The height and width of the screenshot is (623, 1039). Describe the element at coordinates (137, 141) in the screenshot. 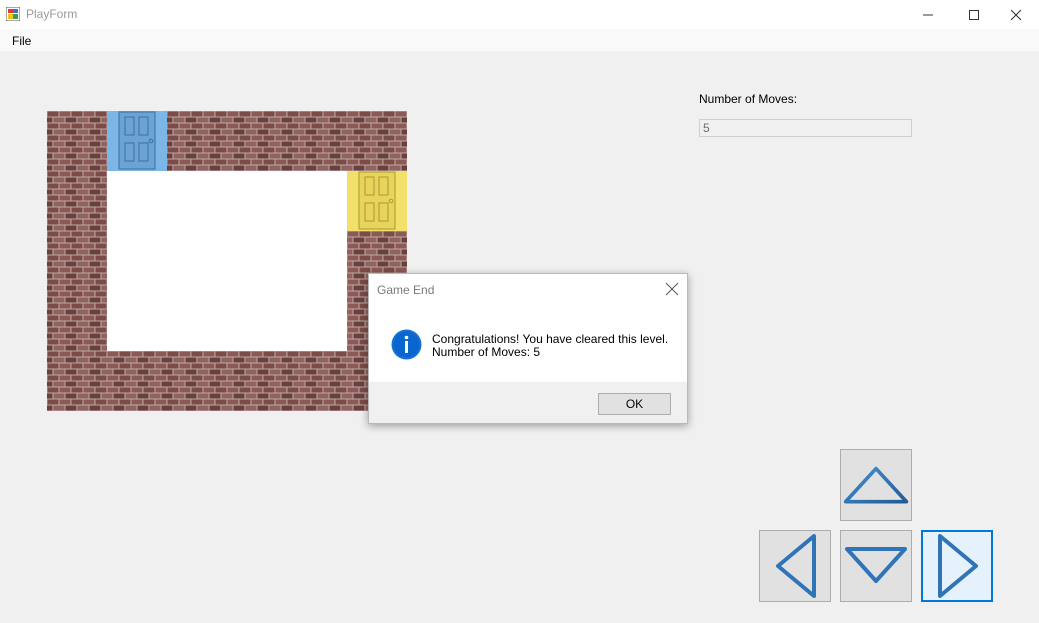

I see `blue-door` at that location.